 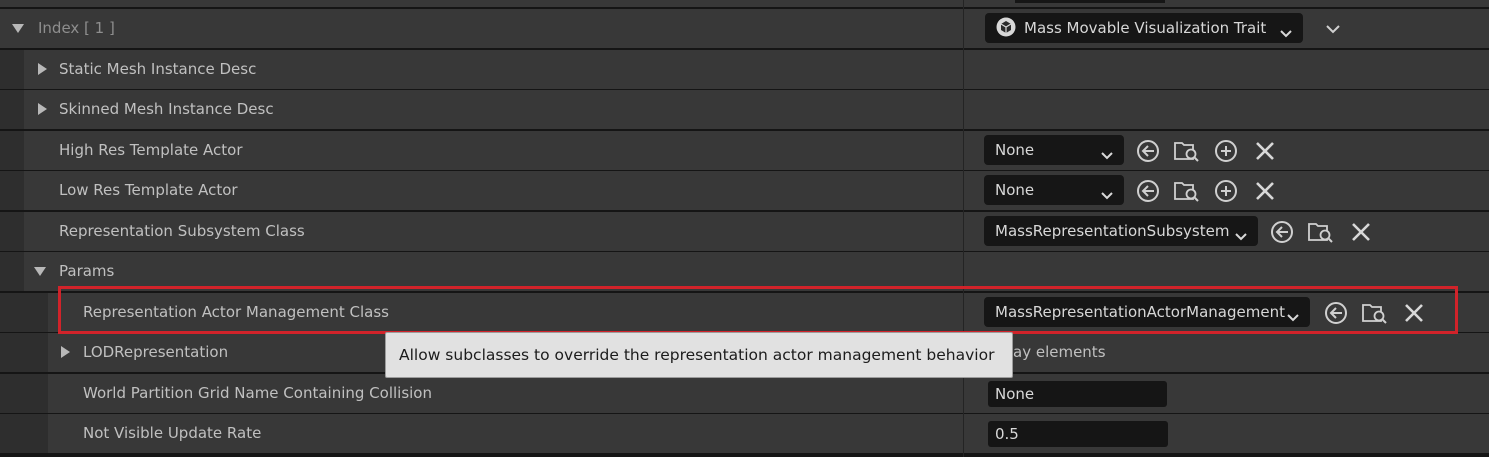 What do you see at coordinates (1015, 150) in the screenshot?
I see `high-res-value: None` at bounding box center [1015, 150].